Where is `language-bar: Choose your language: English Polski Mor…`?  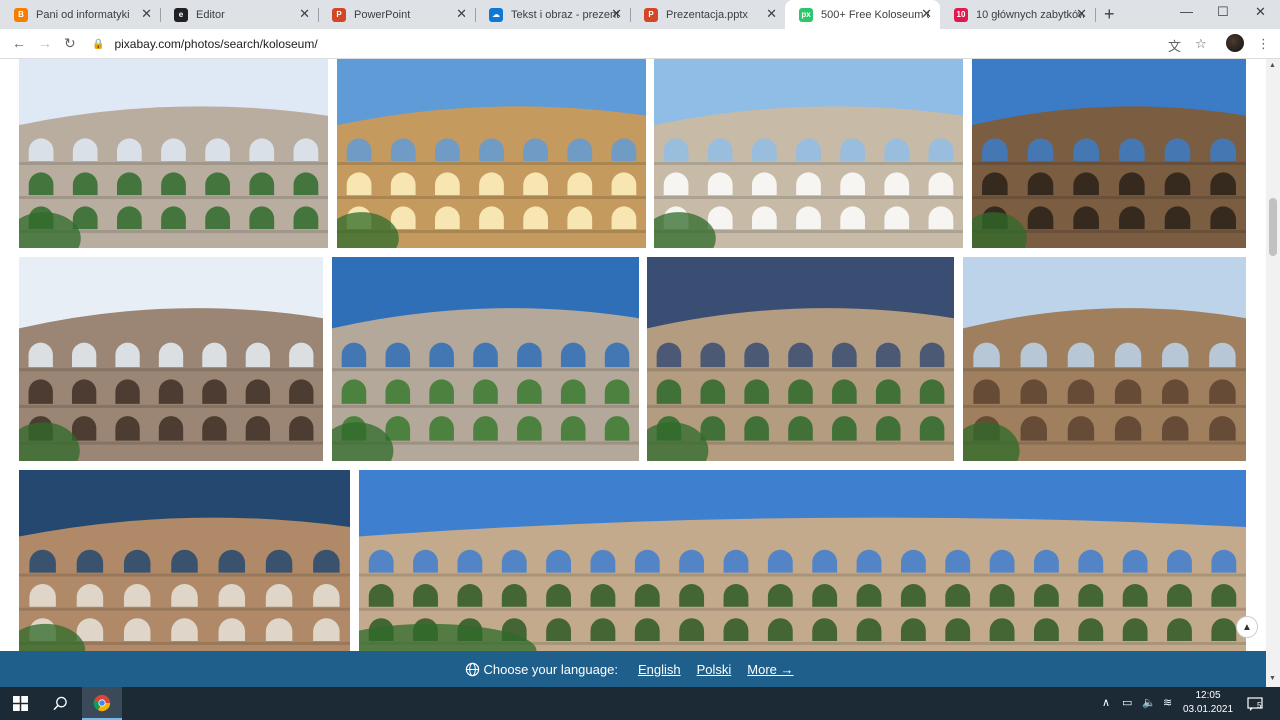 language-bar: Choose your language: English Polski Mor… is located at coordinates (633, 669).